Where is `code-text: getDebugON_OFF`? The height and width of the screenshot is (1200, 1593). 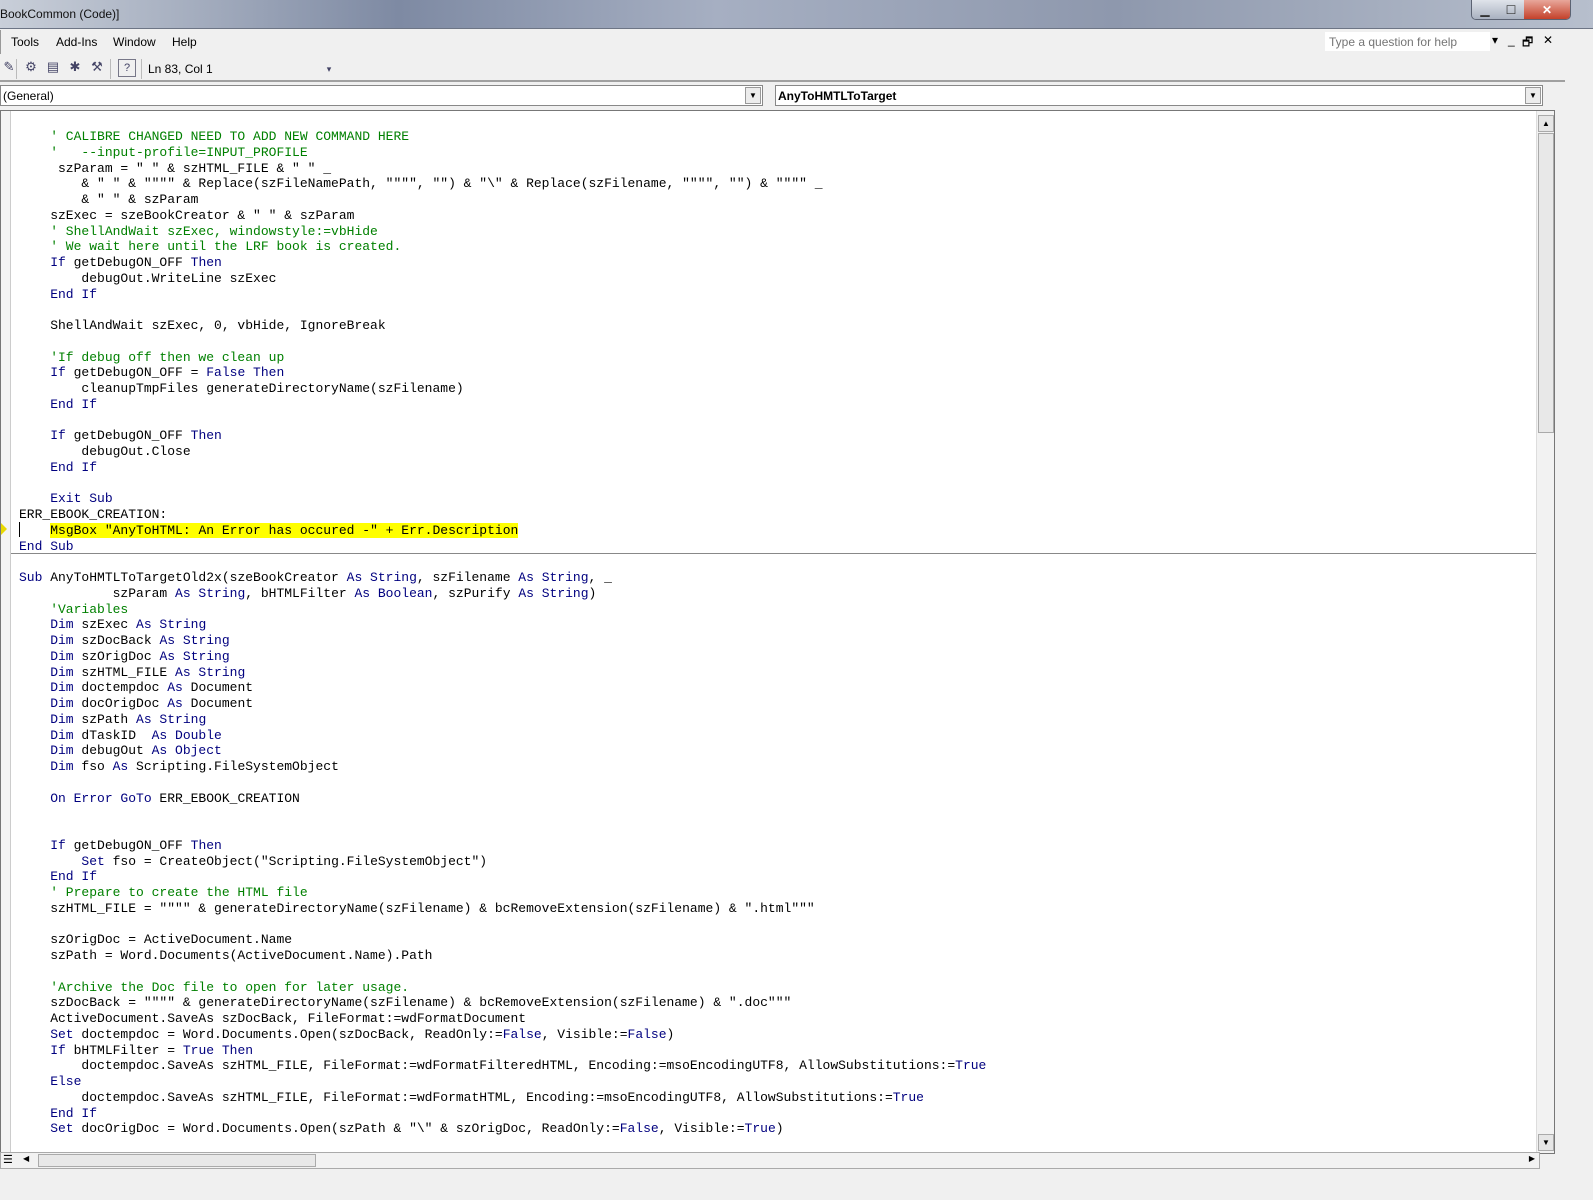
code-text: getDebugON_OFF is located at coordinates (128, 845).